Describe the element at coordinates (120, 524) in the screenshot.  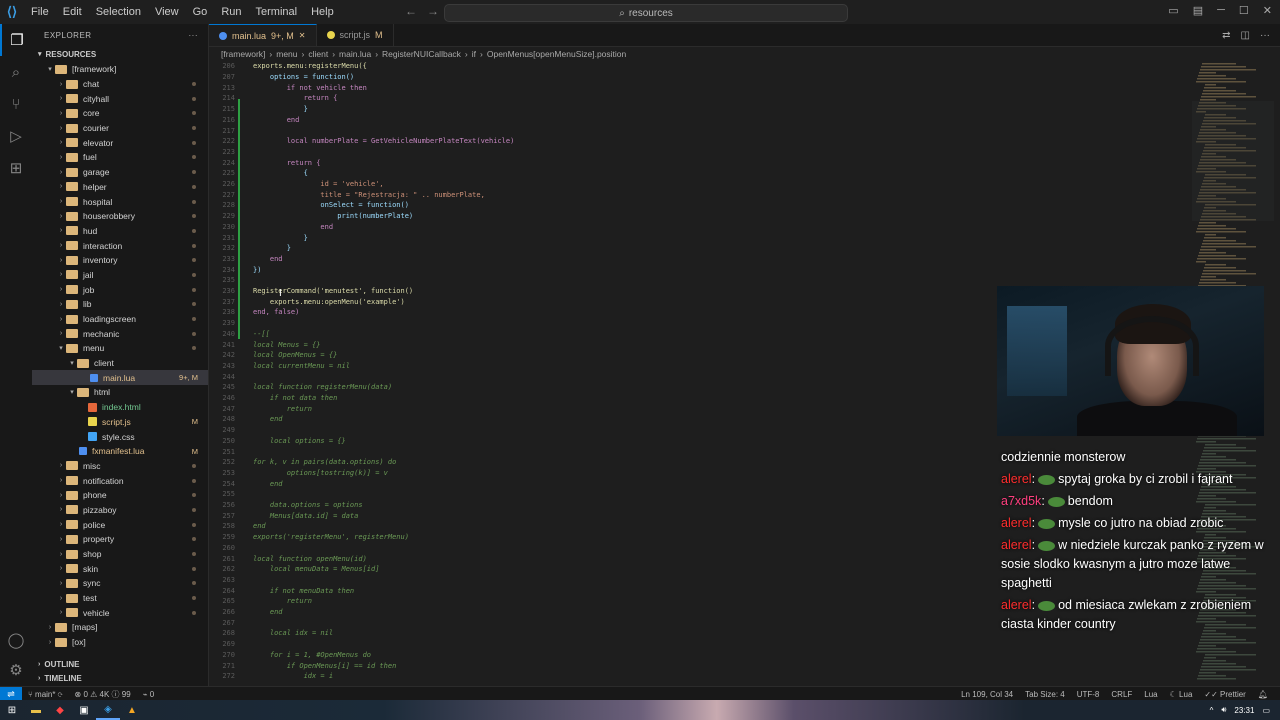
I see `tree-item: › police` at that location.